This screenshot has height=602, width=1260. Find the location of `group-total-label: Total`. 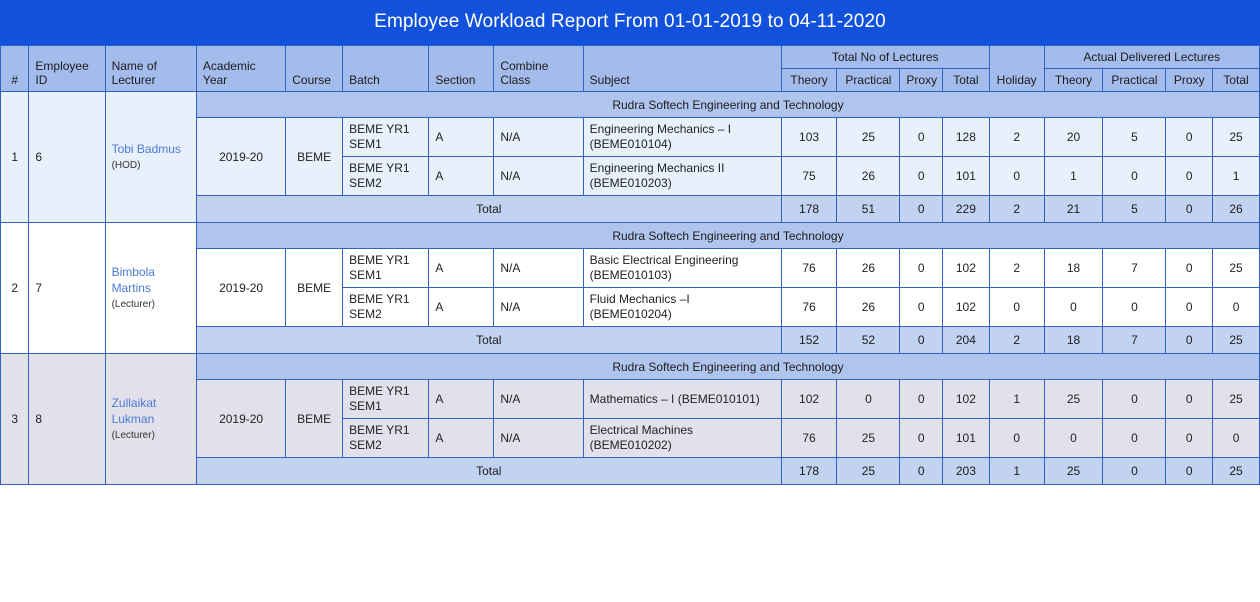

group-total-label: Total is located at coordinates (488, 209).